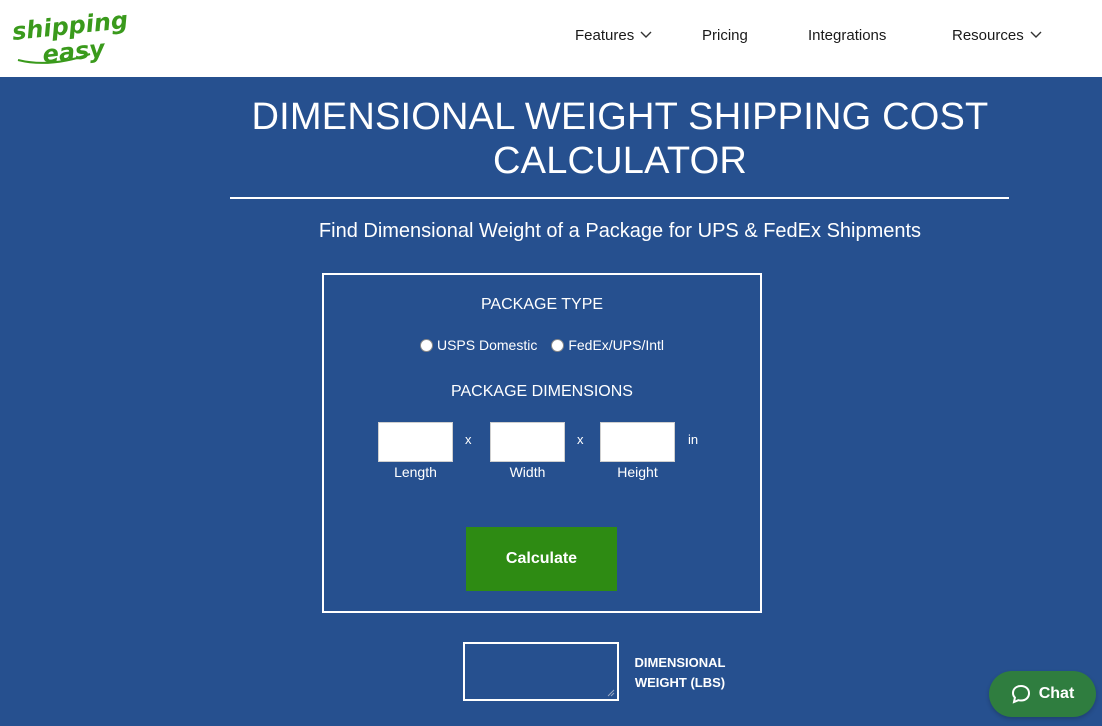 The width and height of the screenshot is (1102, 726). I want to click on radio-fedex-ups-intl: FedEx/UPS/Intl, so click(607, 345).